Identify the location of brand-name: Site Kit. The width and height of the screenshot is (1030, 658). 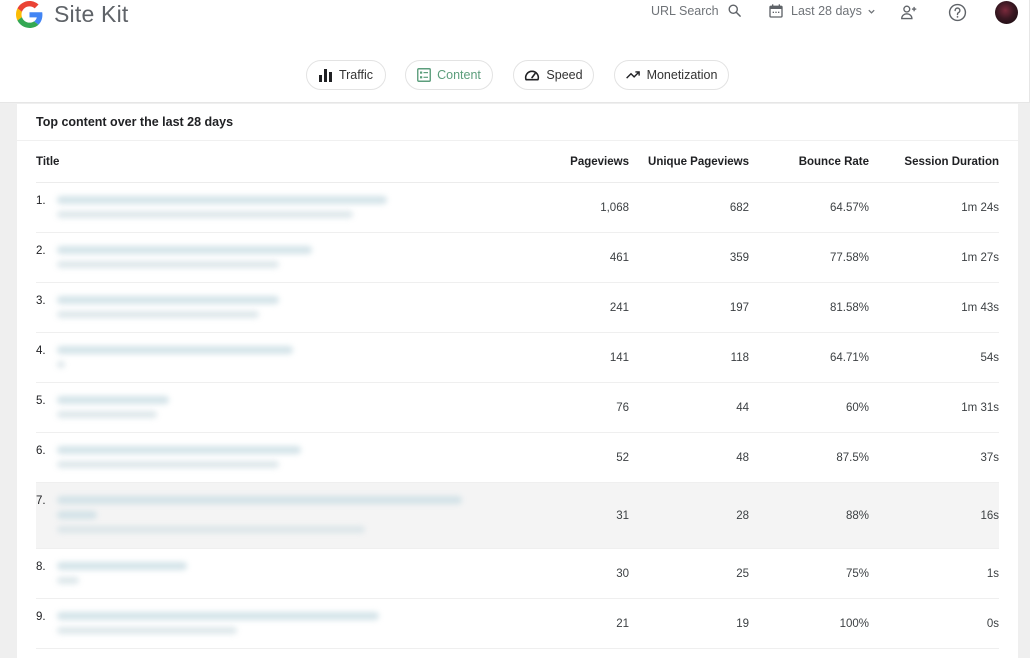
(91, 13).